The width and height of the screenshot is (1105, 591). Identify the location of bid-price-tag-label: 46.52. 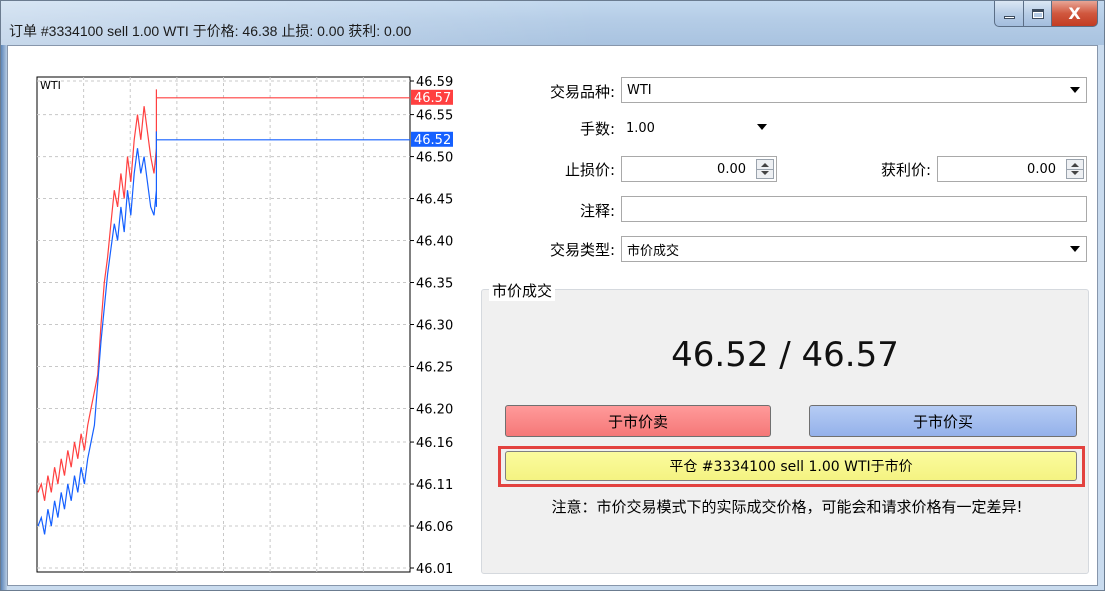
(432, 140).